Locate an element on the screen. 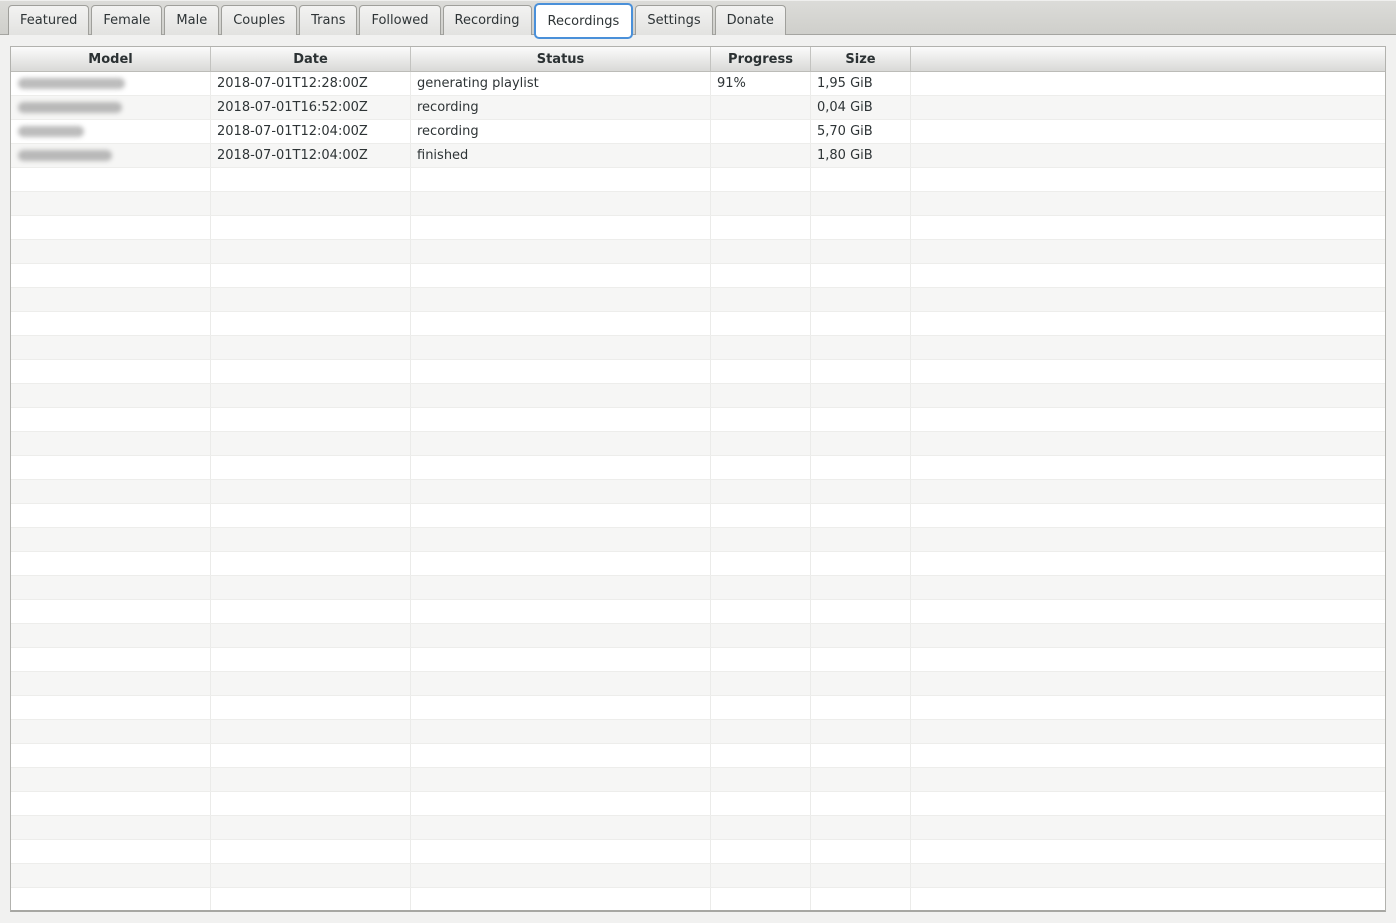 The height and width of the screenshot is (923, 1396). size-cell: 1,80 GiB is located at coordinates (861, 155).